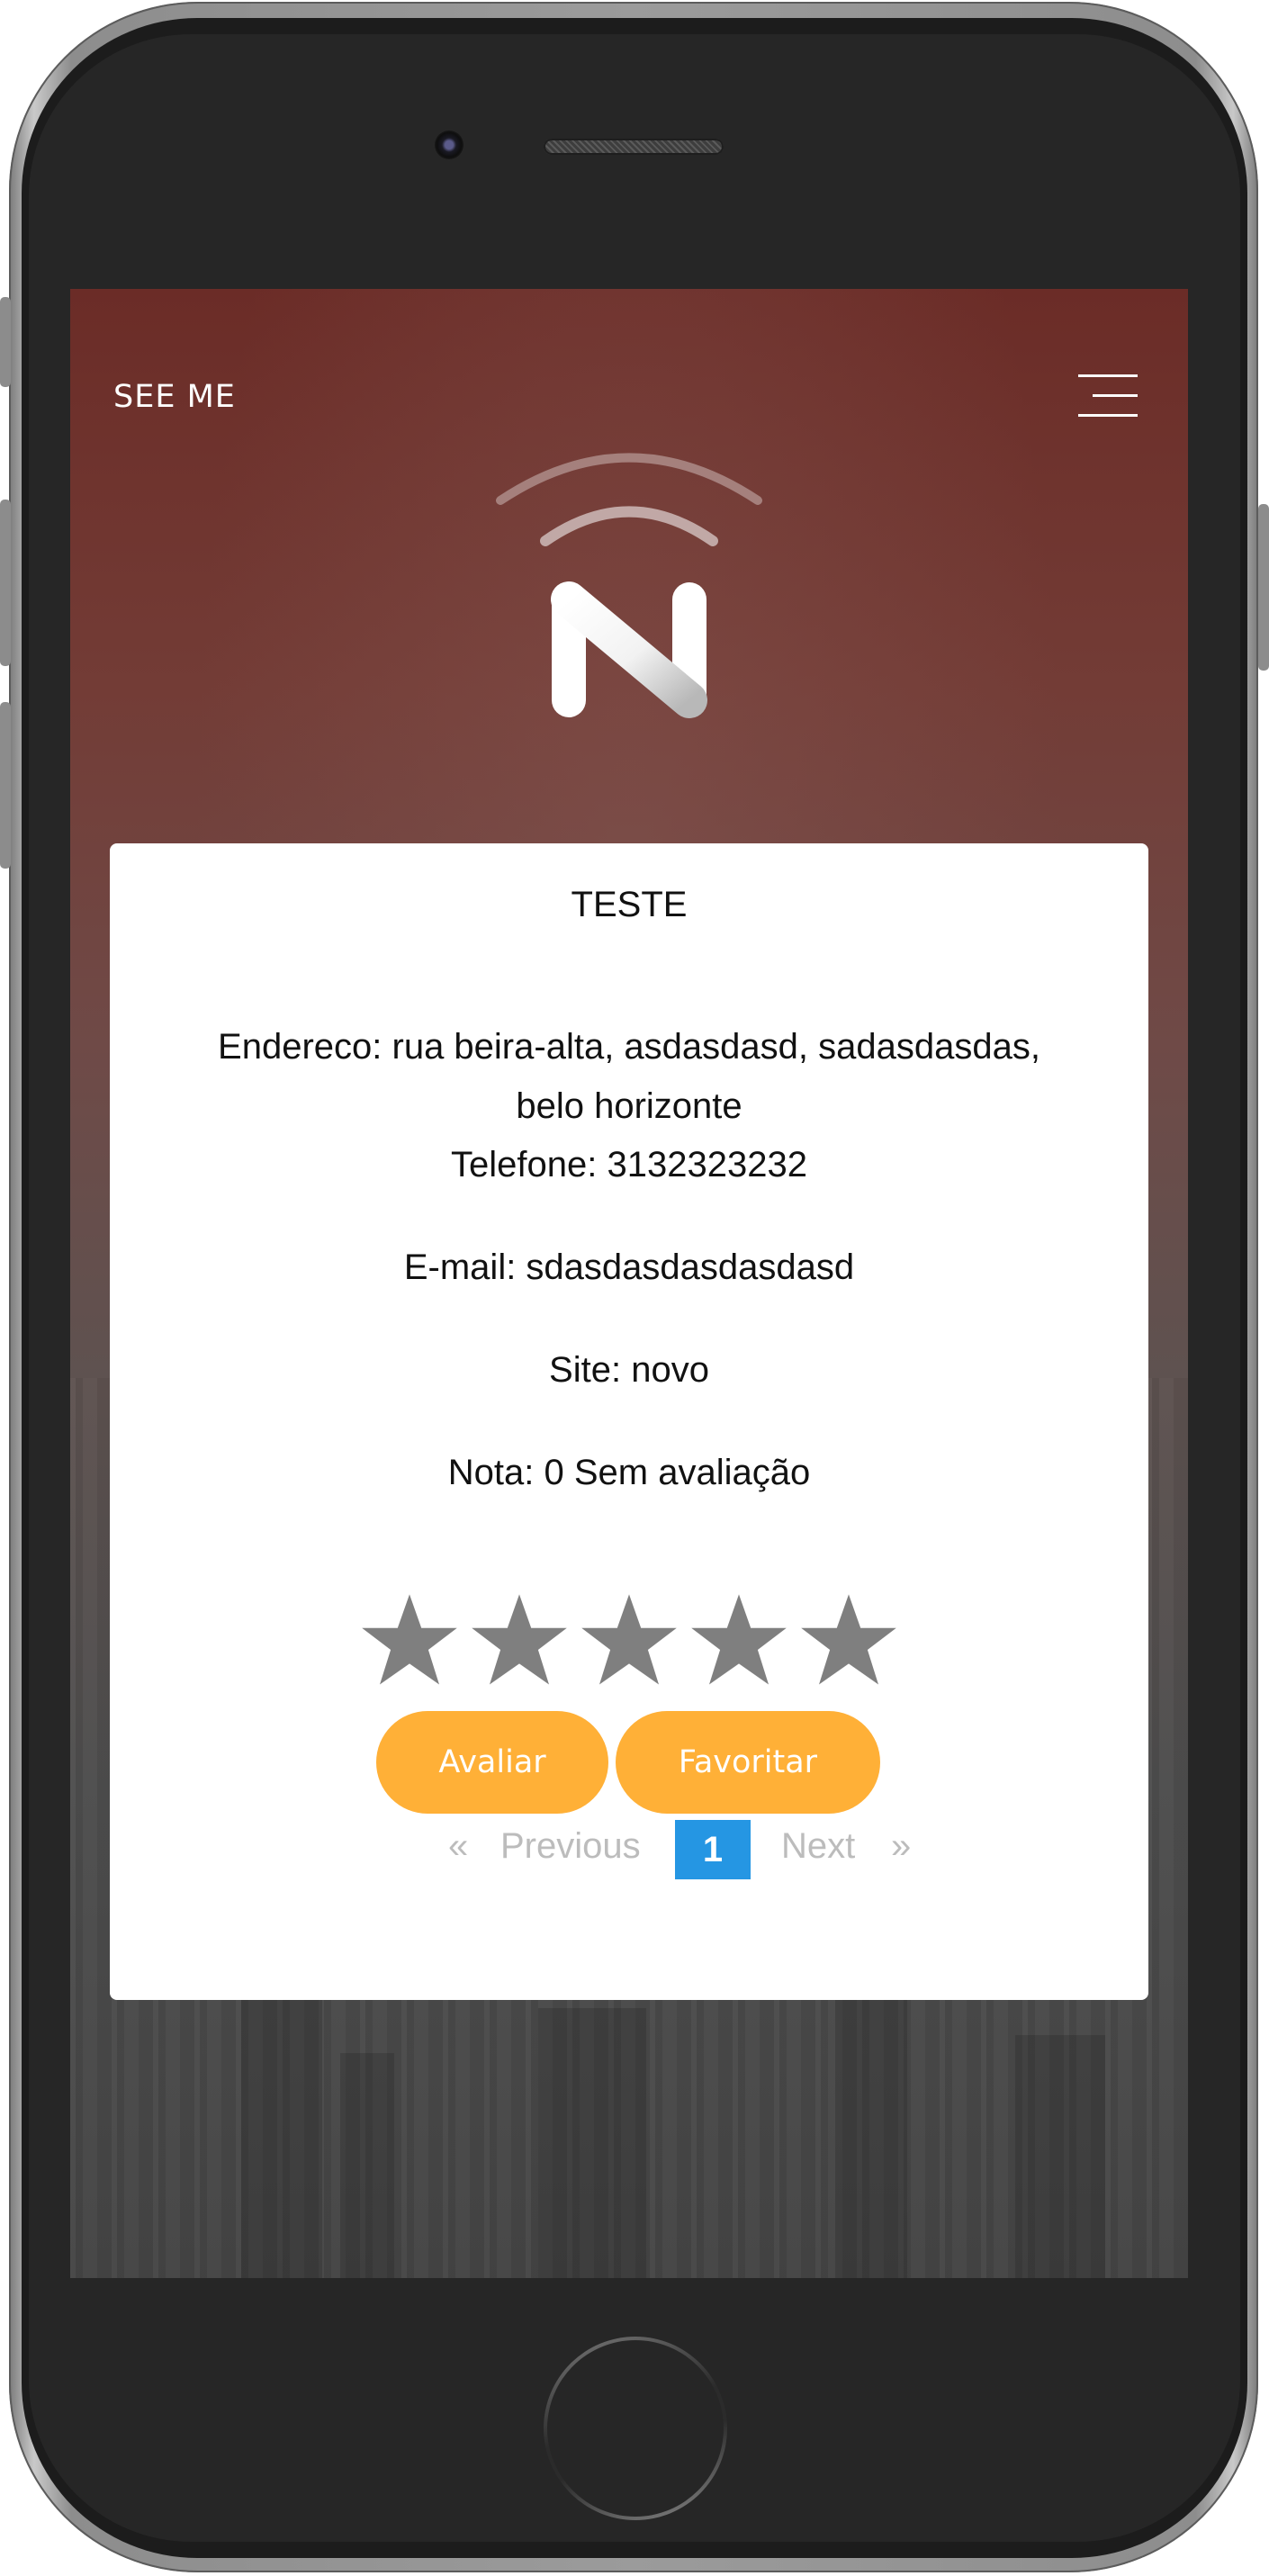  What do you see at coordinates (458, 1846) in the screenshot?
I see `first-page-link: «` at bounding box center [458, 1846].